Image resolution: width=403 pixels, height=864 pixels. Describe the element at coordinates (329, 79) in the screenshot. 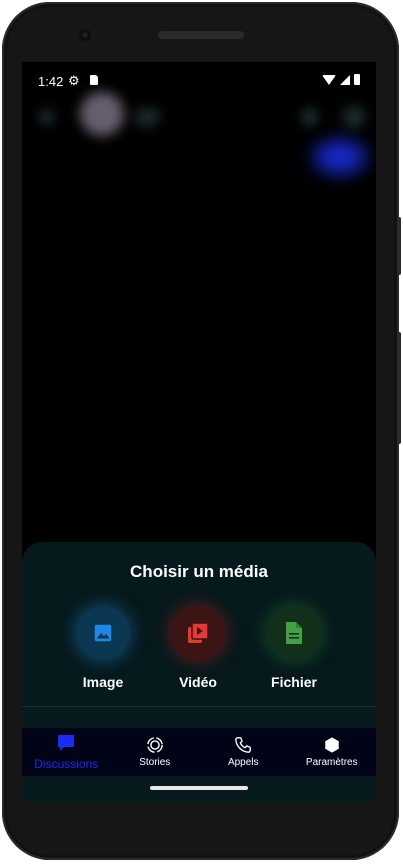

I see `wifi-icon` at that location.